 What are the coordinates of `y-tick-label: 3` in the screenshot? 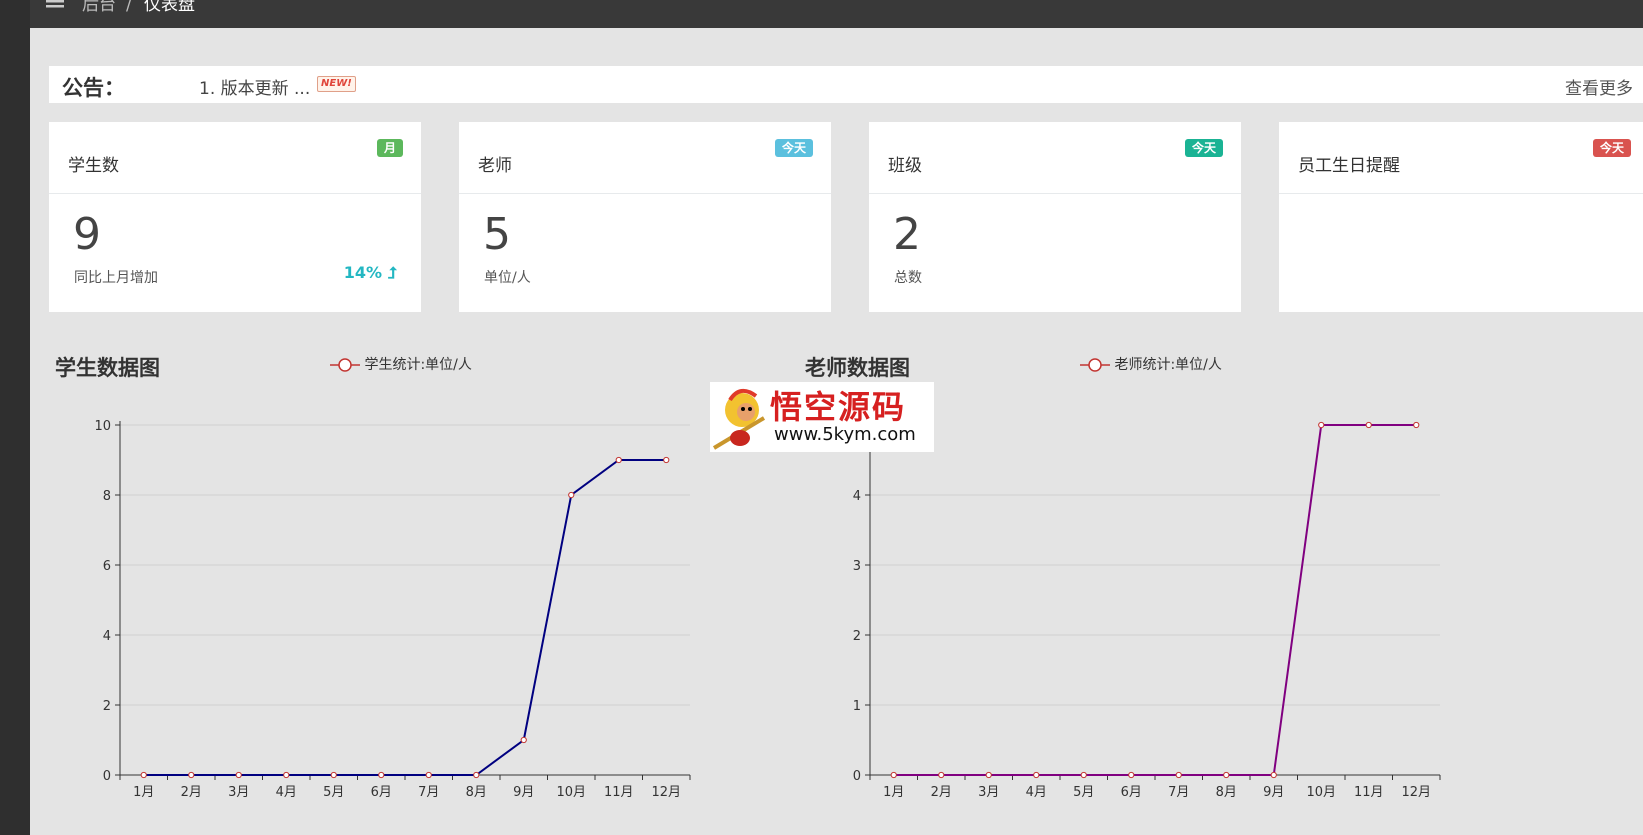 It's located at (857, 566).